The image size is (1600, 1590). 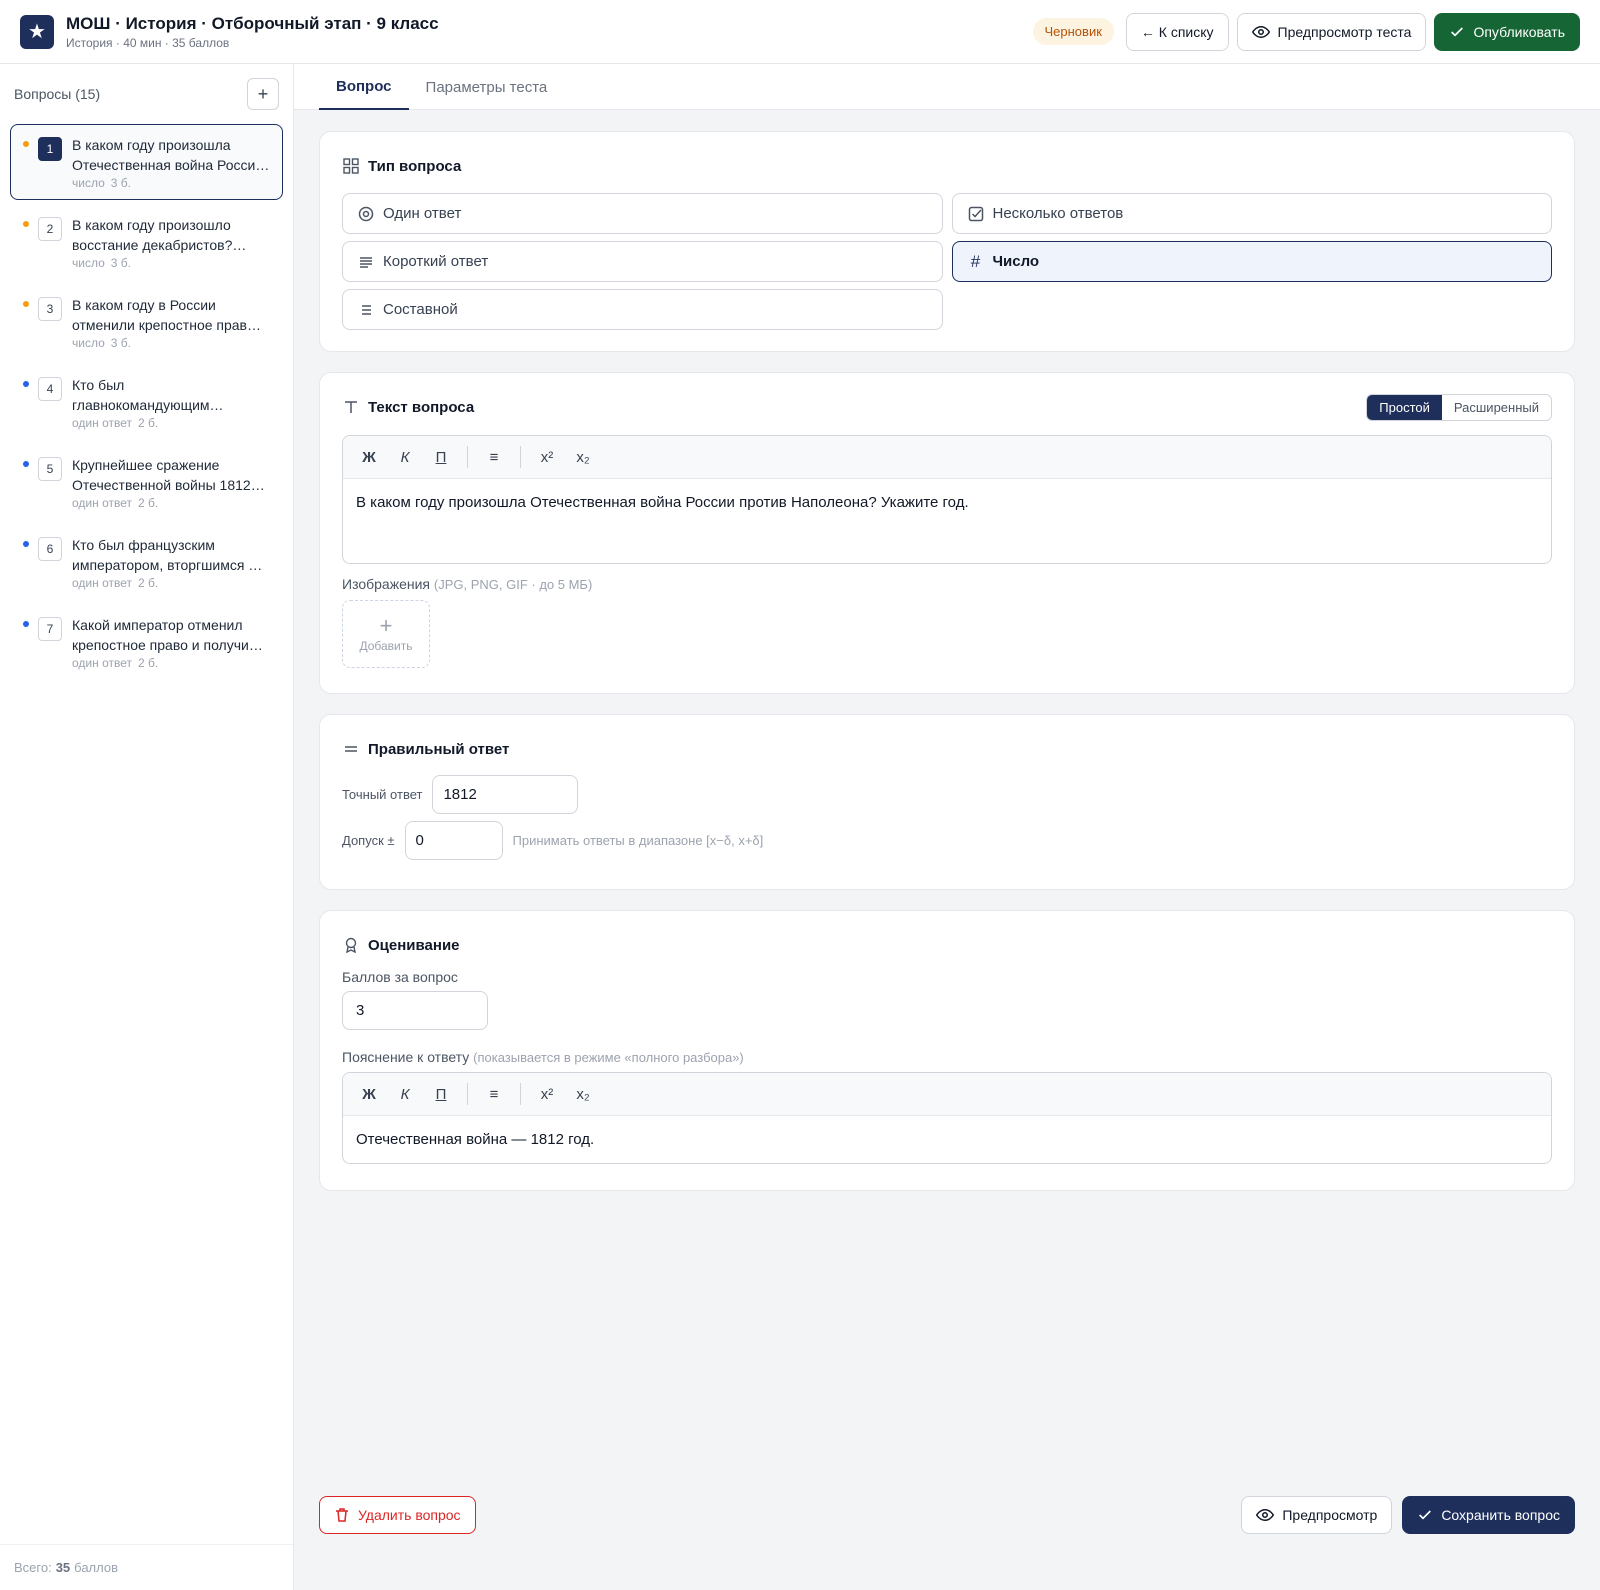 I want to click on tolerance-hint: Принимать ответы в диапазоне [x−δ, x+δ], so click(x=638, y=840).